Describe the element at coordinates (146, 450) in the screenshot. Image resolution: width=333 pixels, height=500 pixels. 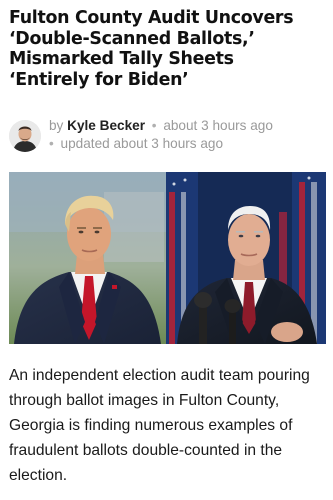
I see `lede-line: fraudulent ballots double-counted in the` at that location.